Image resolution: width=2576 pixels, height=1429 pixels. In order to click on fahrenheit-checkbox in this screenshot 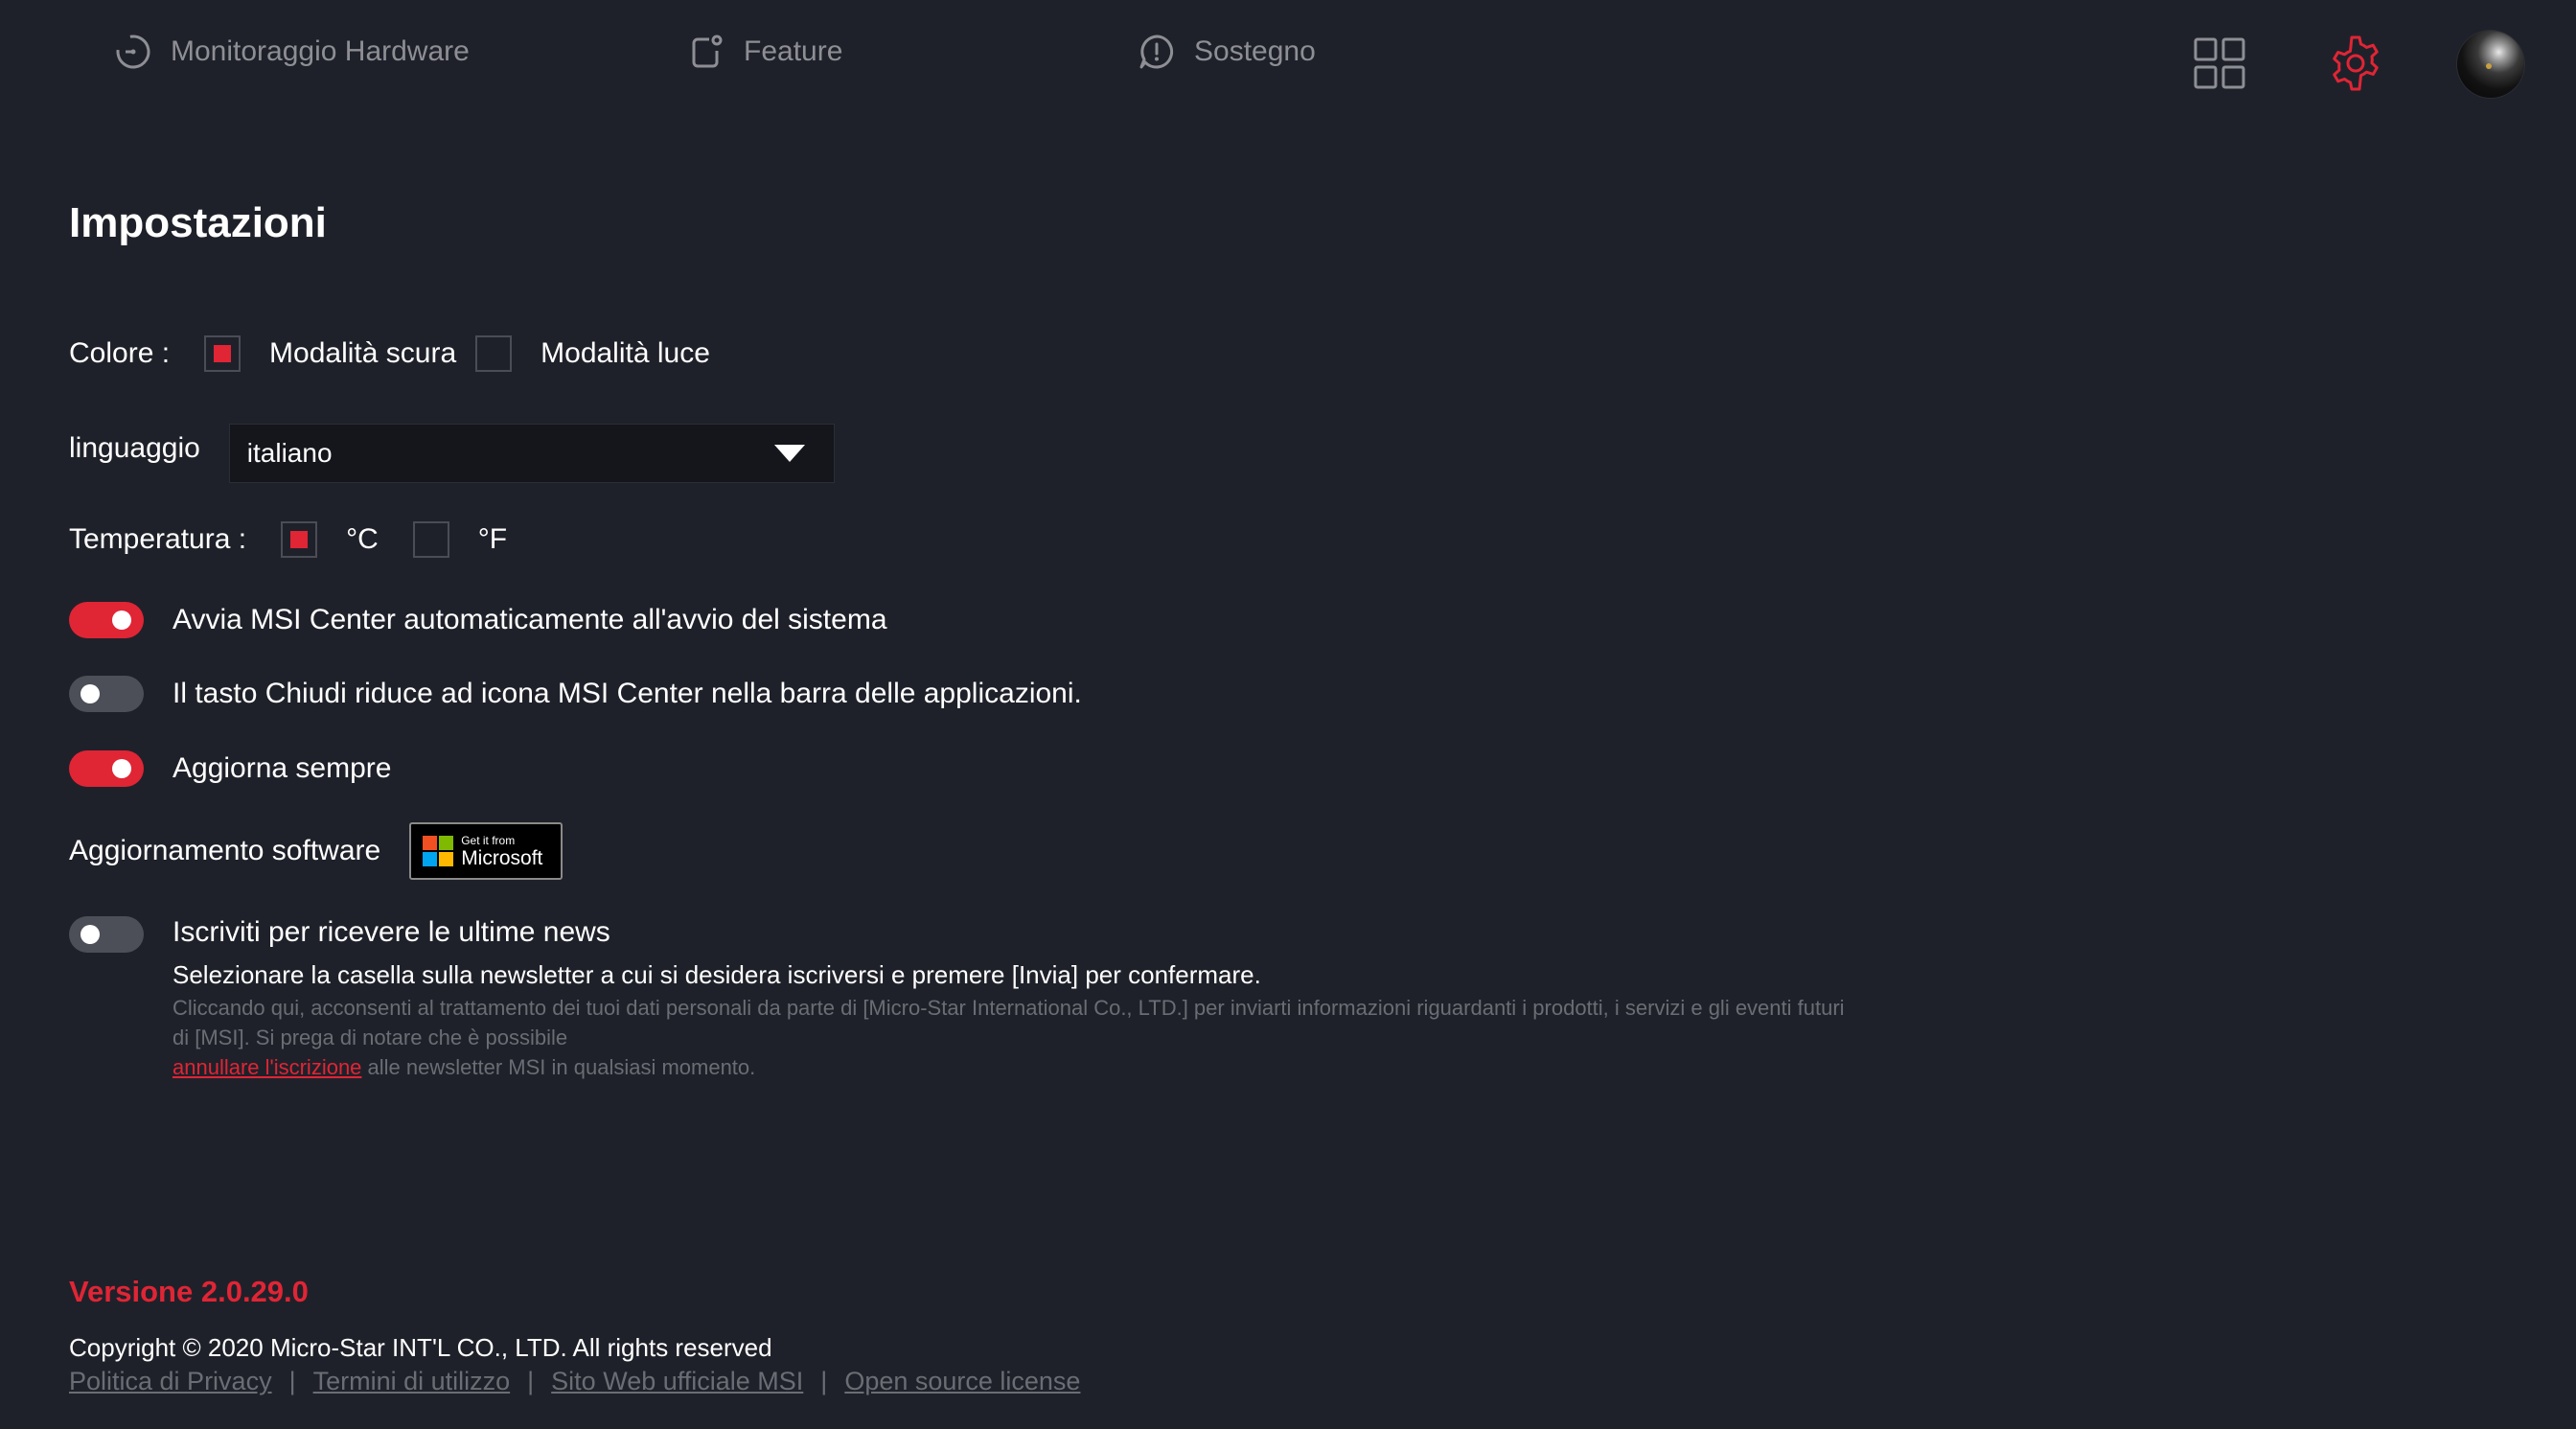, I will do `click(430, 540)`.